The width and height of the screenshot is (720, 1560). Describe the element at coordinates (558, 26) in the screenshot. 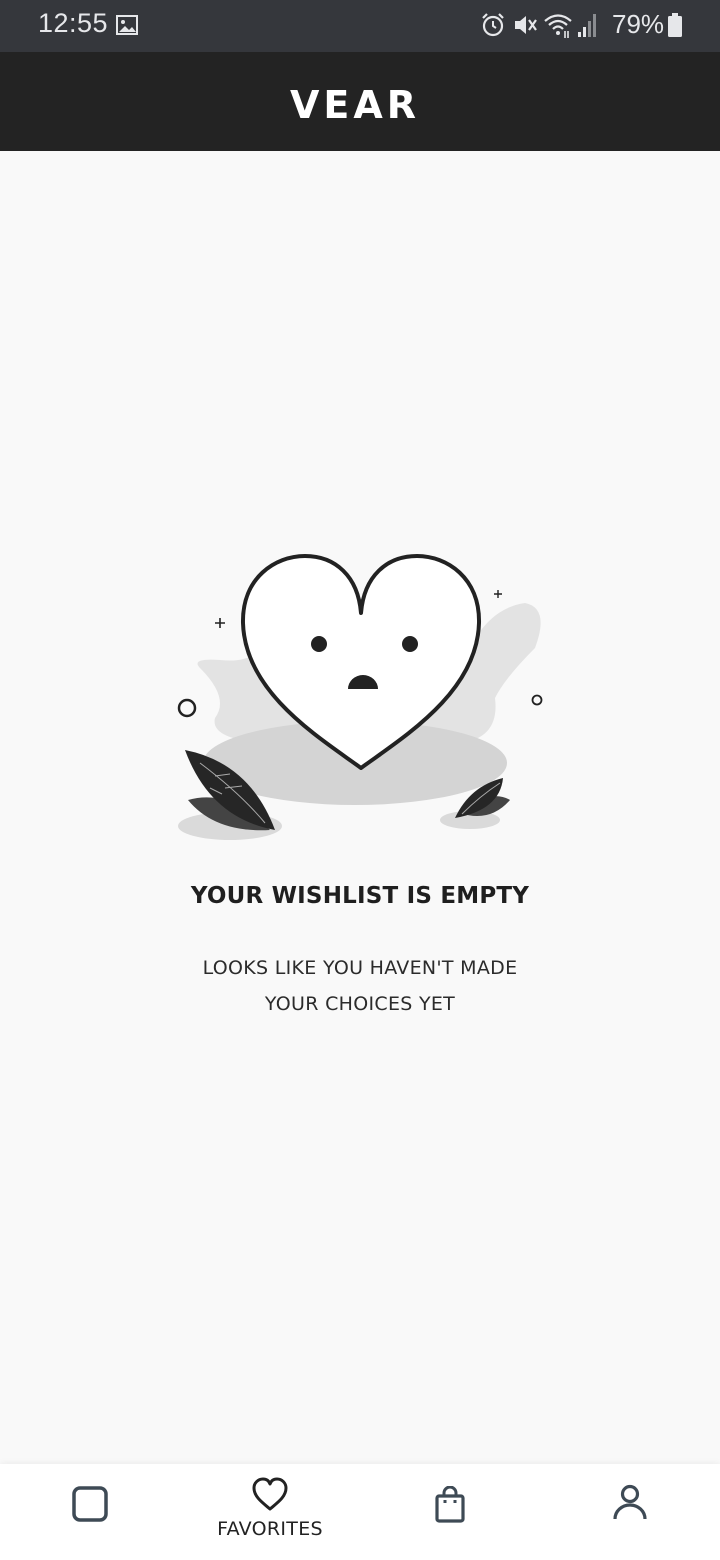

I see `wifi-icon` at that location.